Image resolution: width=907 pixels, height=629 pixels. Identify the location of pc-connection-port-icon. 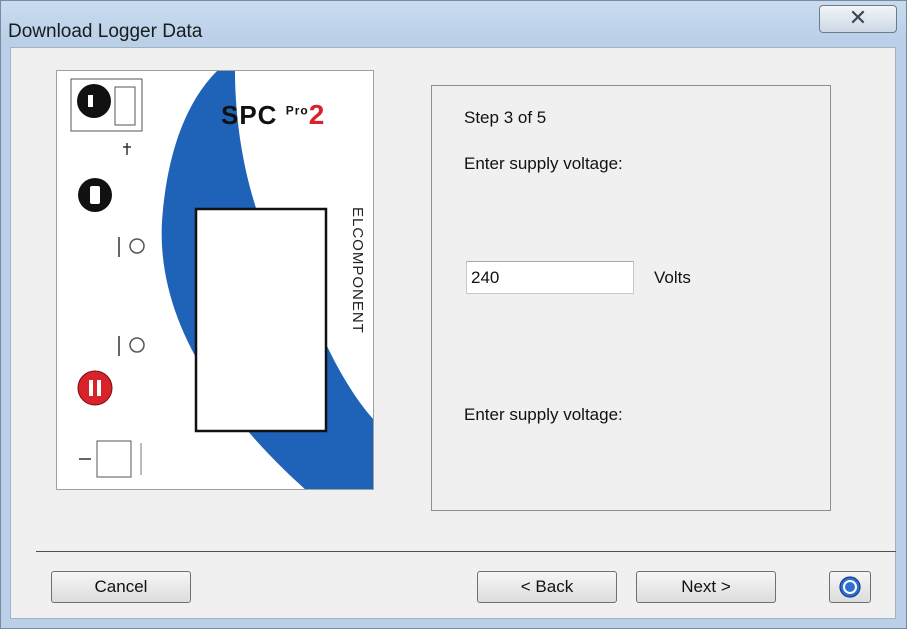
(110, 459).